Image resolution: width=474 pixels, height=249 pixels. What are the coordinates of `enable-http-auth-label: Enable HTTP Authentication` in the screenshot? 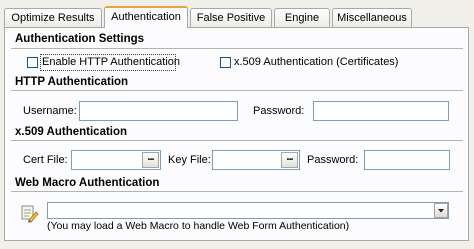 It's located at (111, 62).